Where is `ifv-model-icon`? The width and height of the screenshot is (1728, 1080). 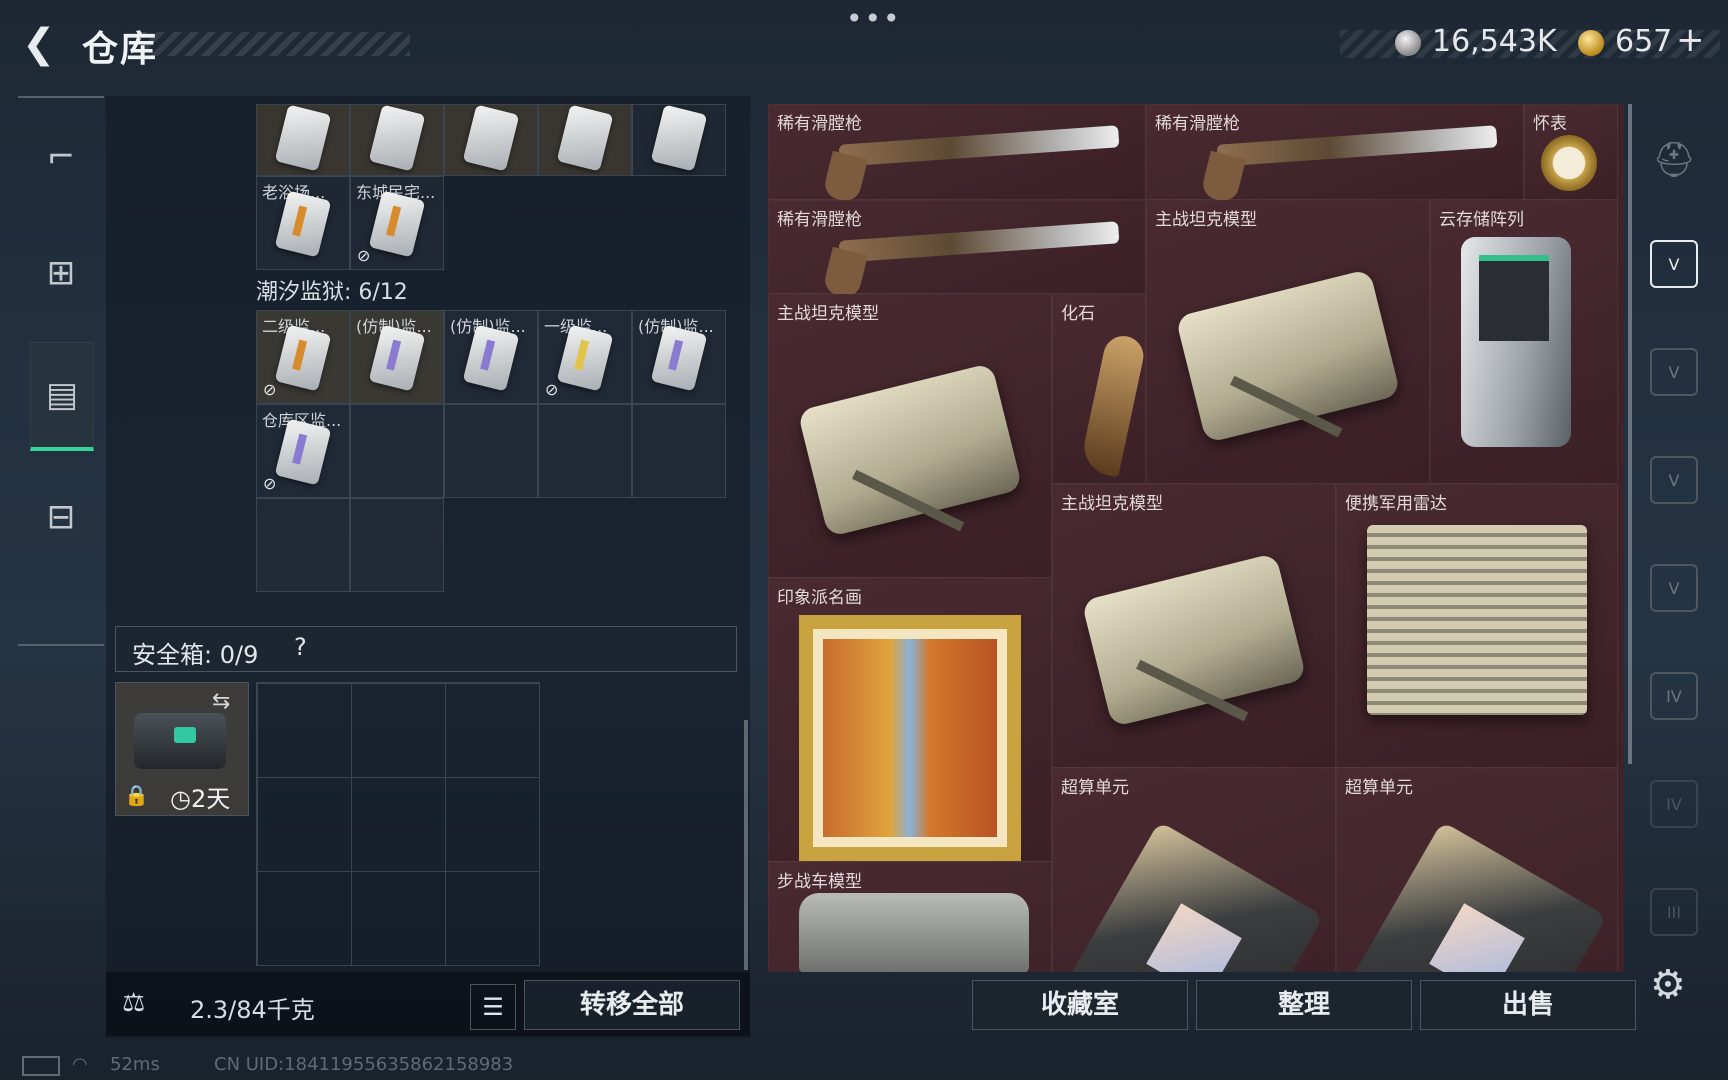 ifv-model-icon is located at coordinates (914, 932).